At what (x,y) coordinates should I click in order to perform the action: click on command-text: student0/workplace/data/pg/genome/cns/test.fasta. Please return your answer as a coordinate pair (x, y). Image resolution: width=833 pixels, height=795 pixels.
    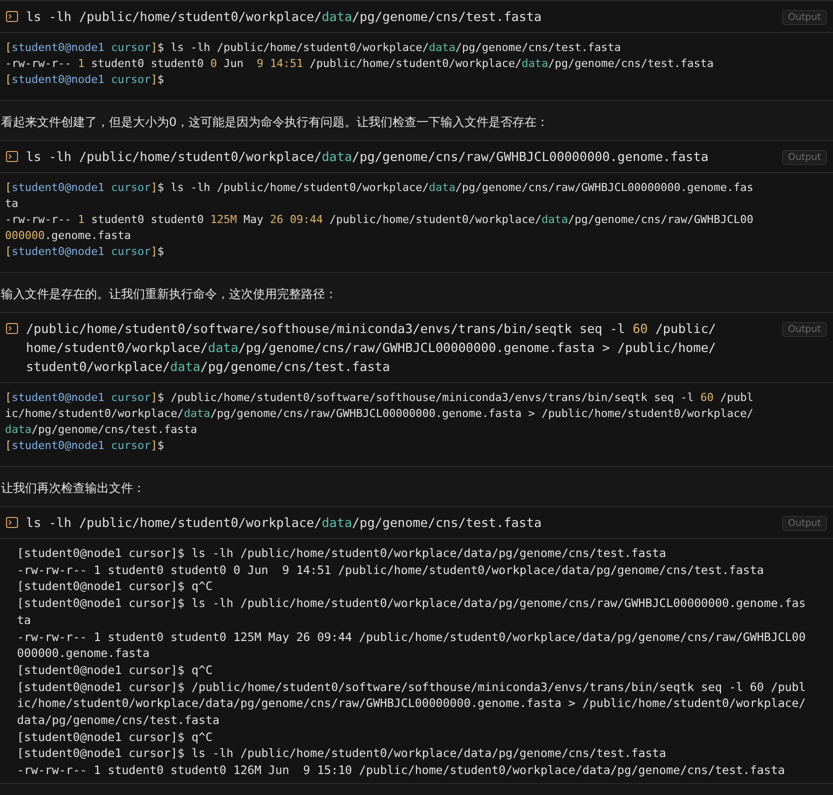
    Looking at the image, I should click on (208, 367).